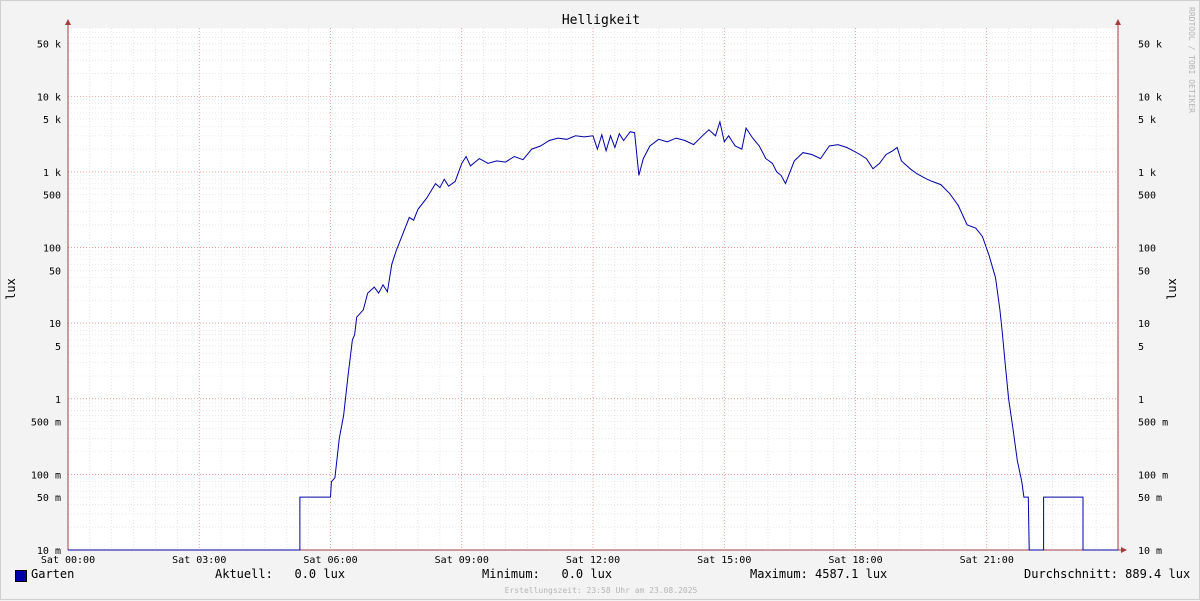 This screenshot has height=601, width=1200. What do you see at coordinates (68, 22) in the screenshot?
I see `y-axis-left-arrow` at bounding box center [68, 22].